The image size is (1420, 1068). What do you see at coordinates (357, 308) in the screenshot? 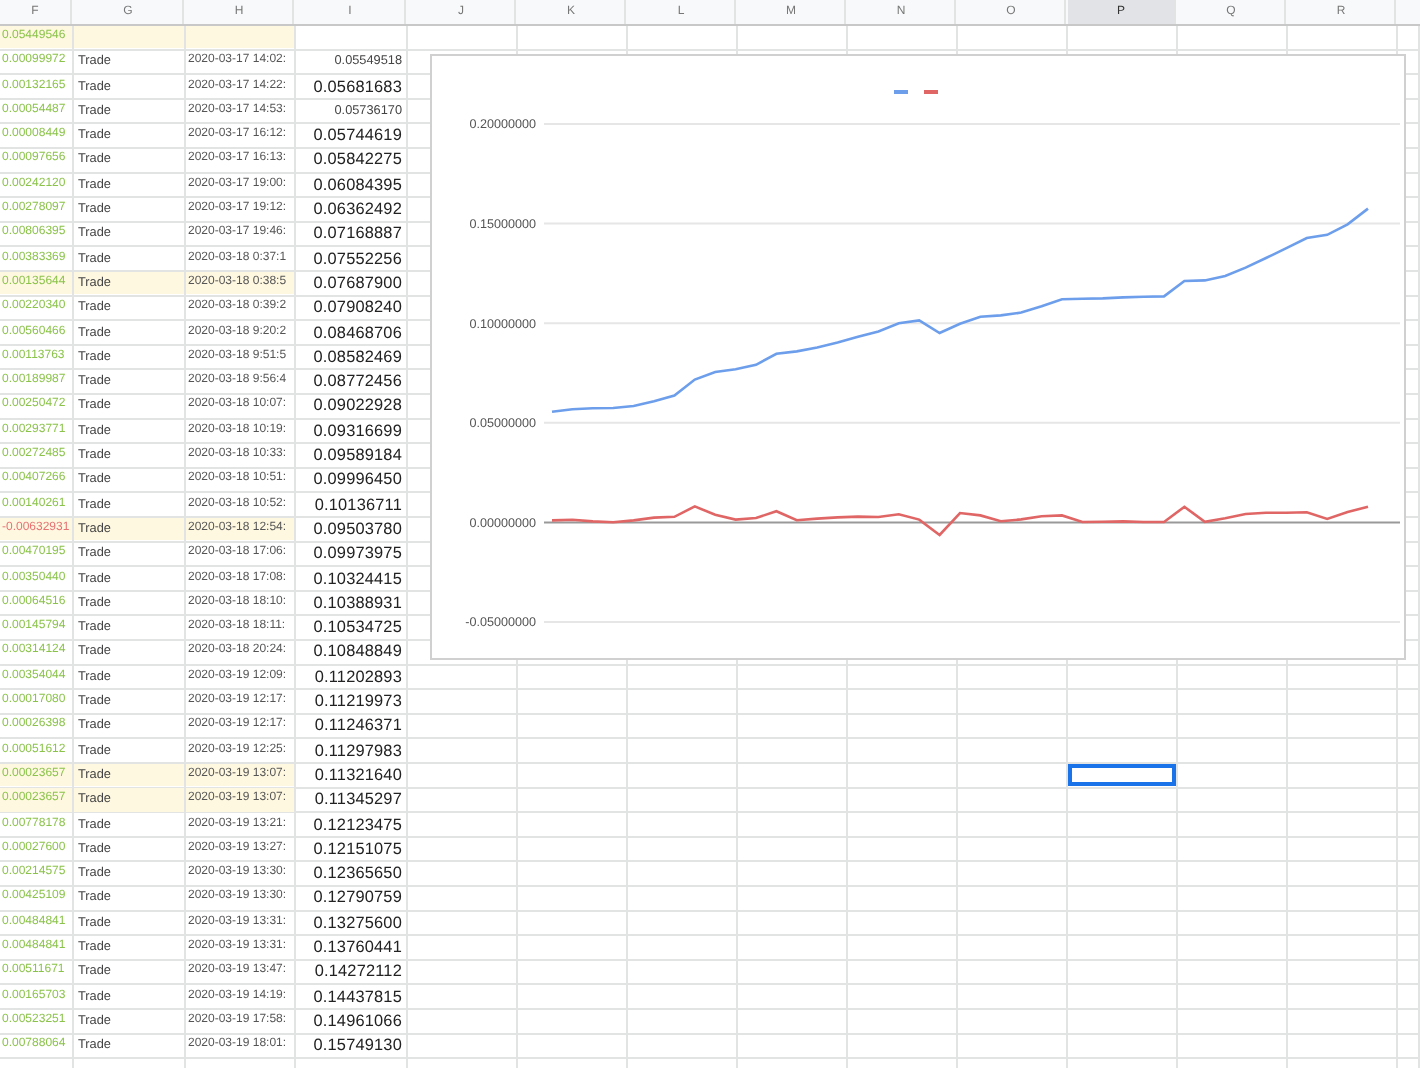
I see `table-cell-text: 0.07908240` at bounding box center [357, 308].